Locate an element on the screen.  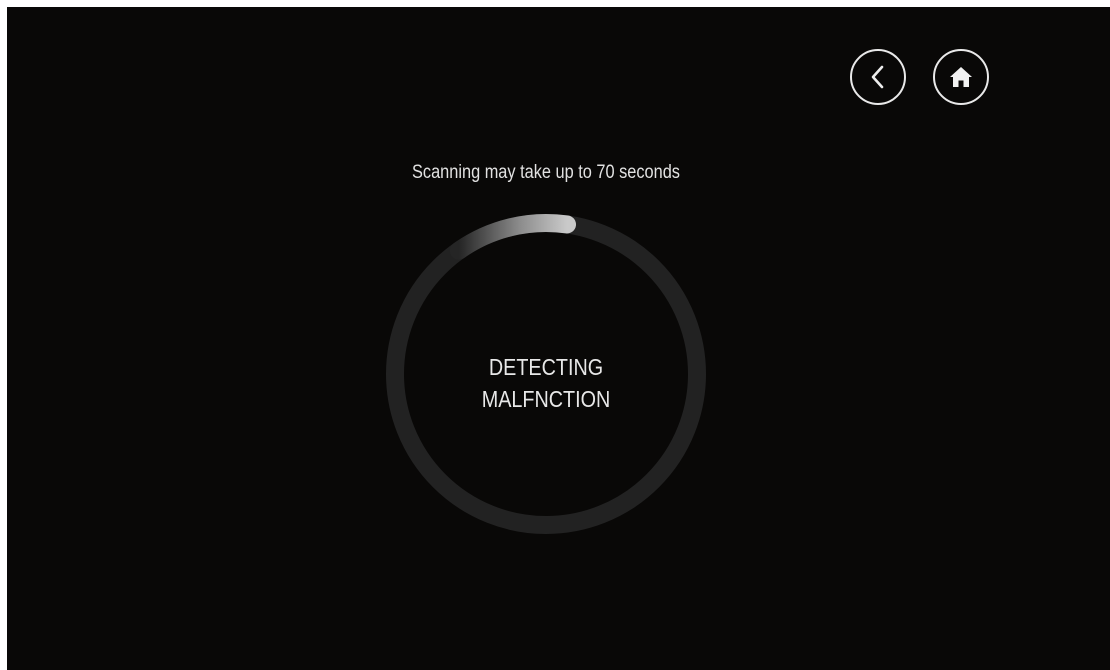
scan-status-label: DETECTING MALFNCTION is located at coordinates (546, 383).